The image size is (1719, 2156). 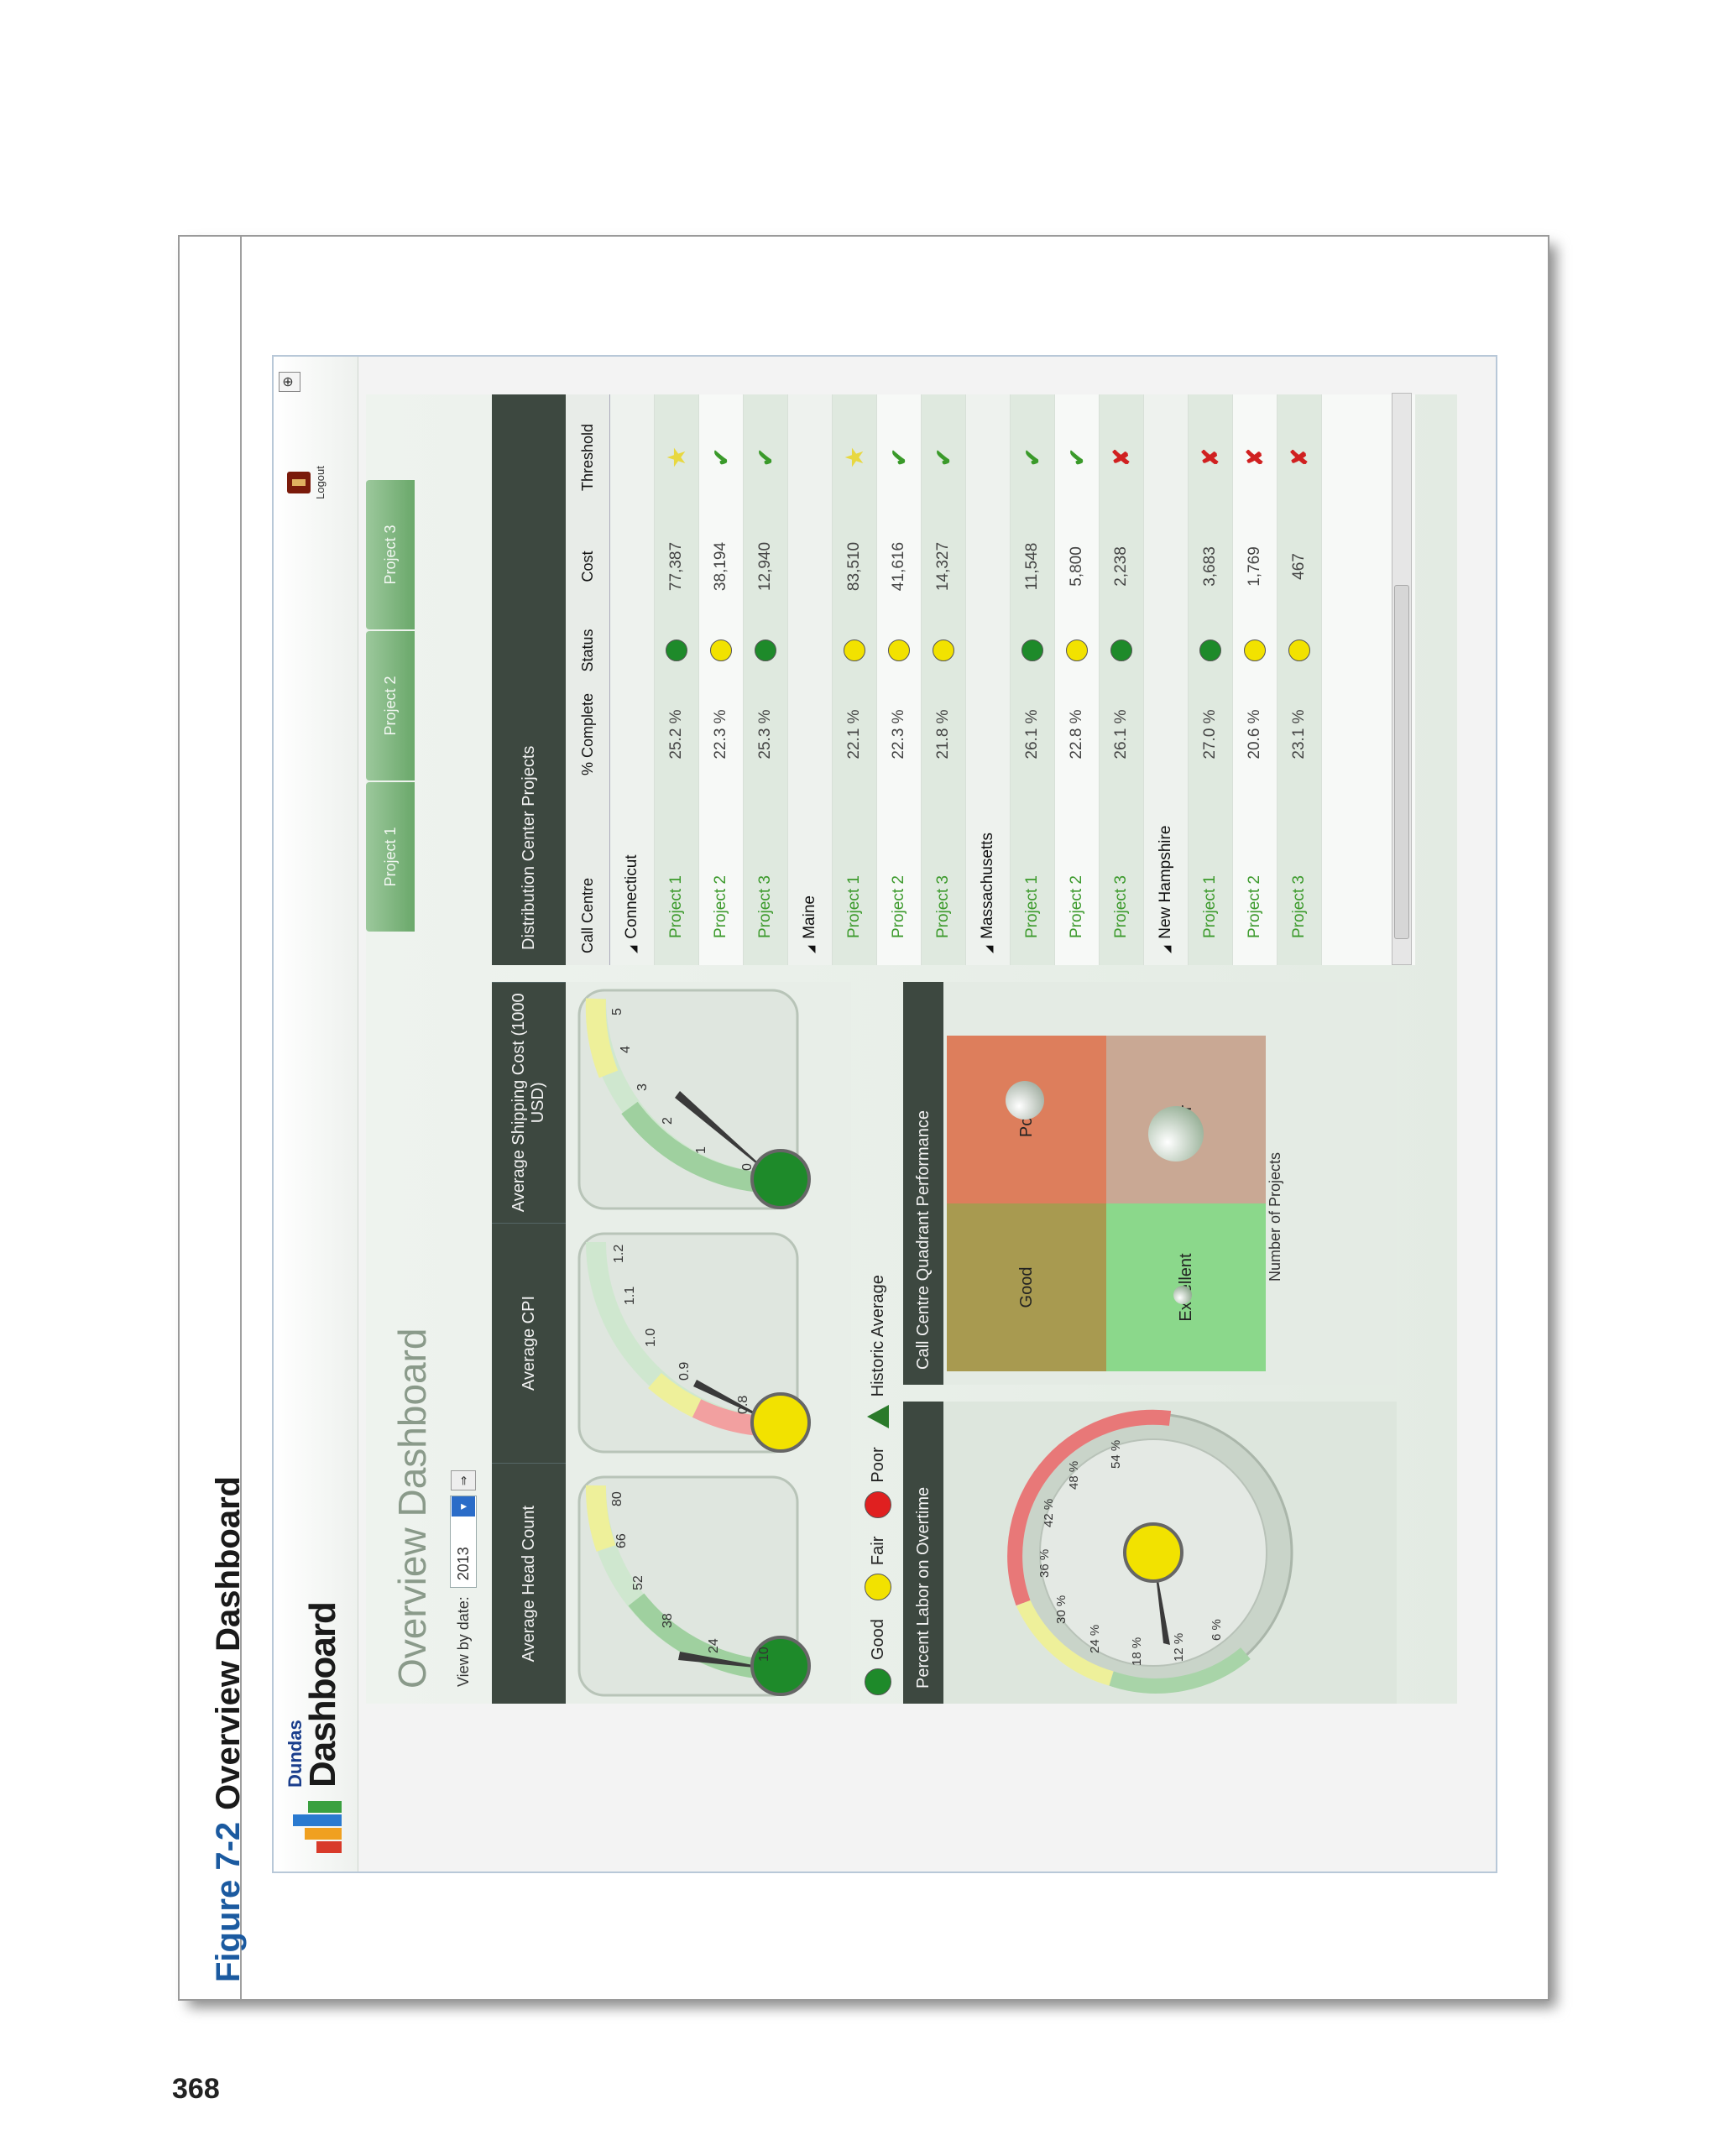 I want to click on head-count-gauge: 10 24 38 52 66 80, so click(x=694, y=1586).